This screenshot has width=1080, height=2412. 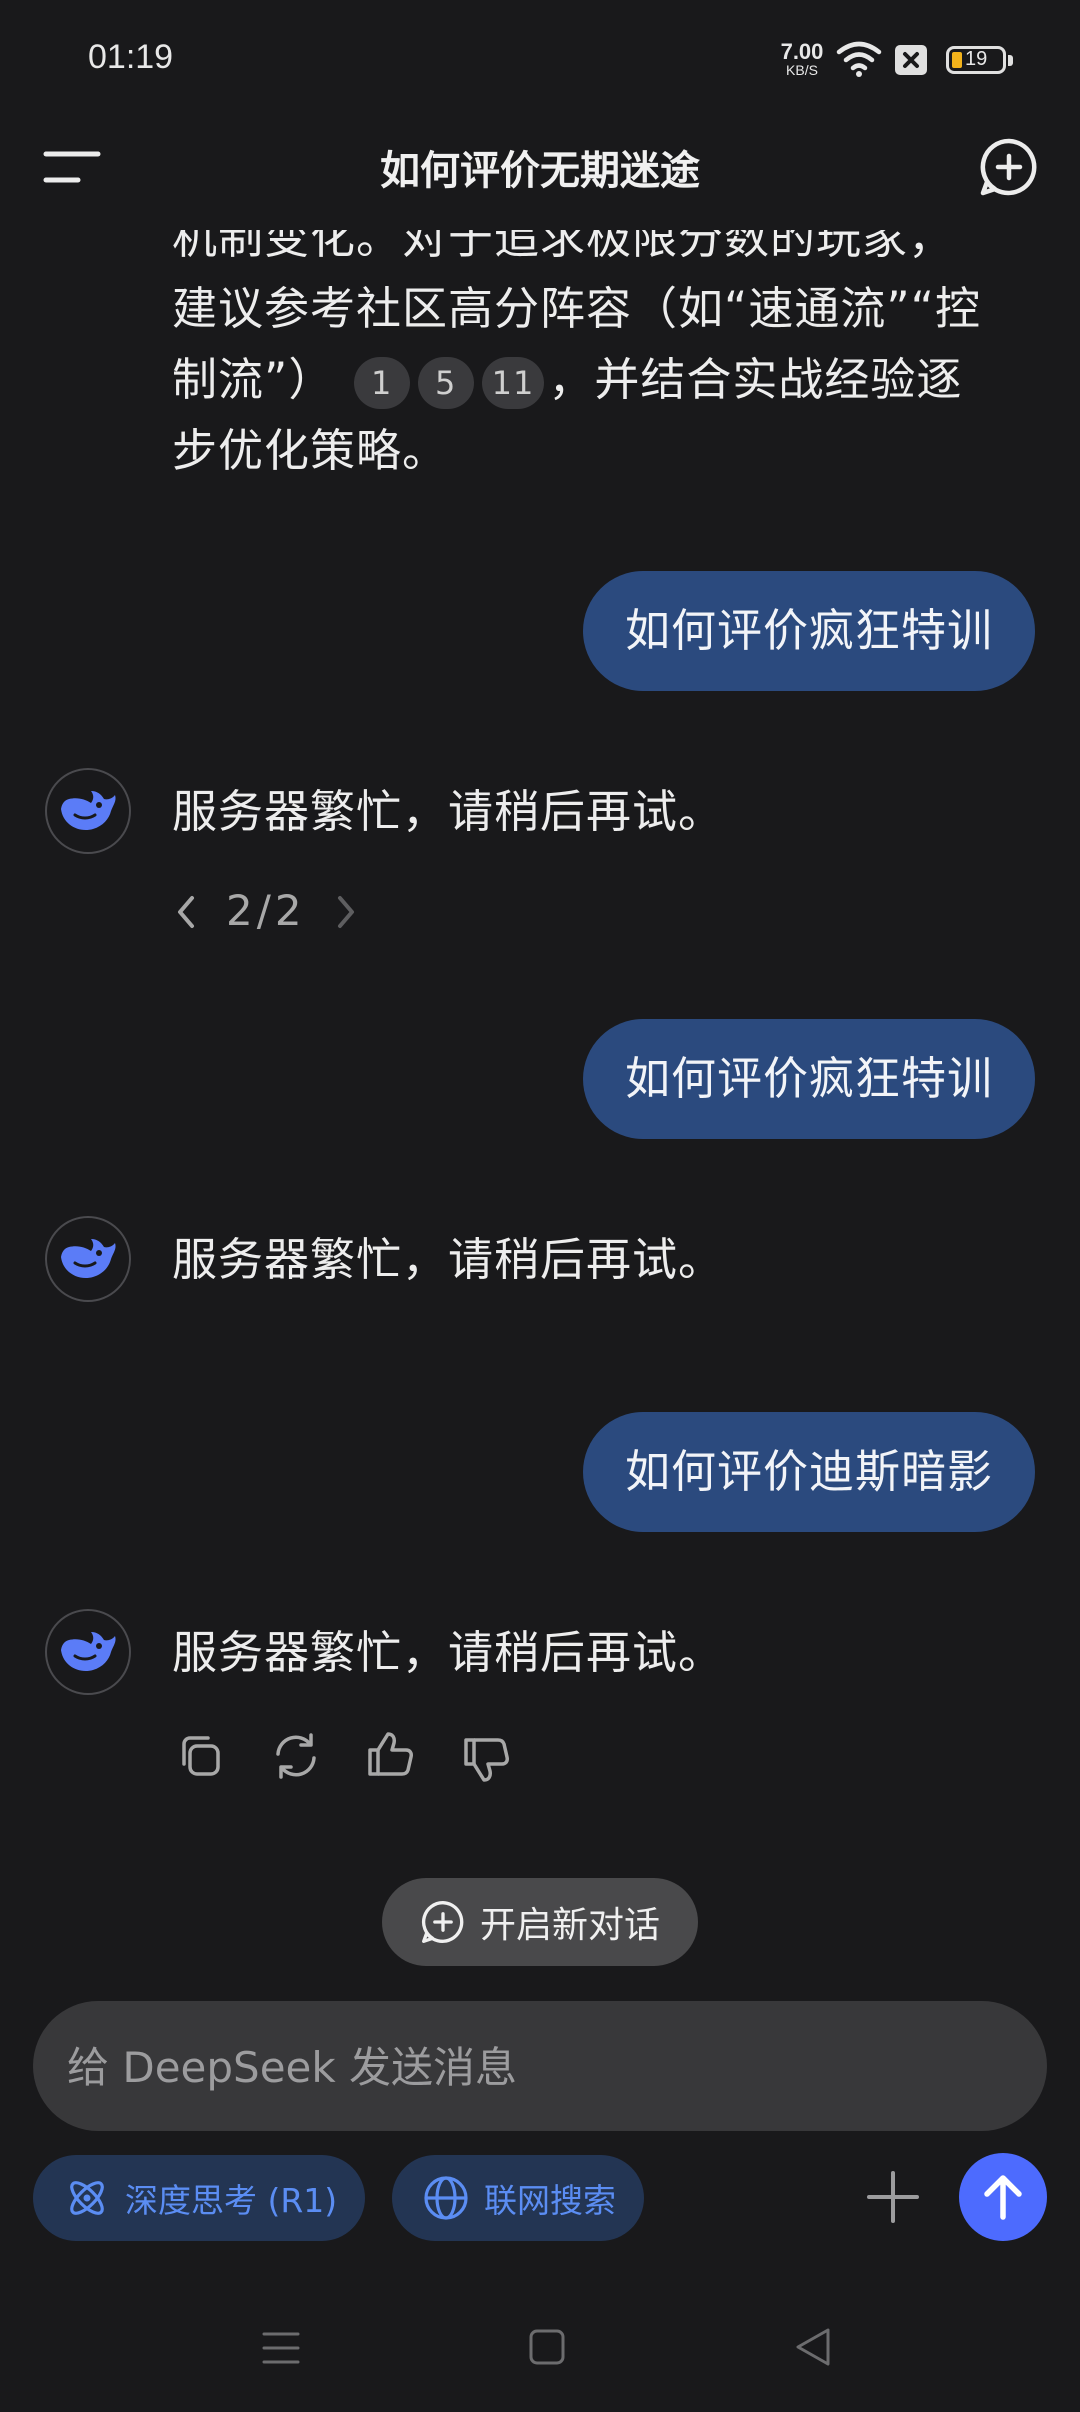 I want to click on message-input-container, so click(x=540, y=2067).